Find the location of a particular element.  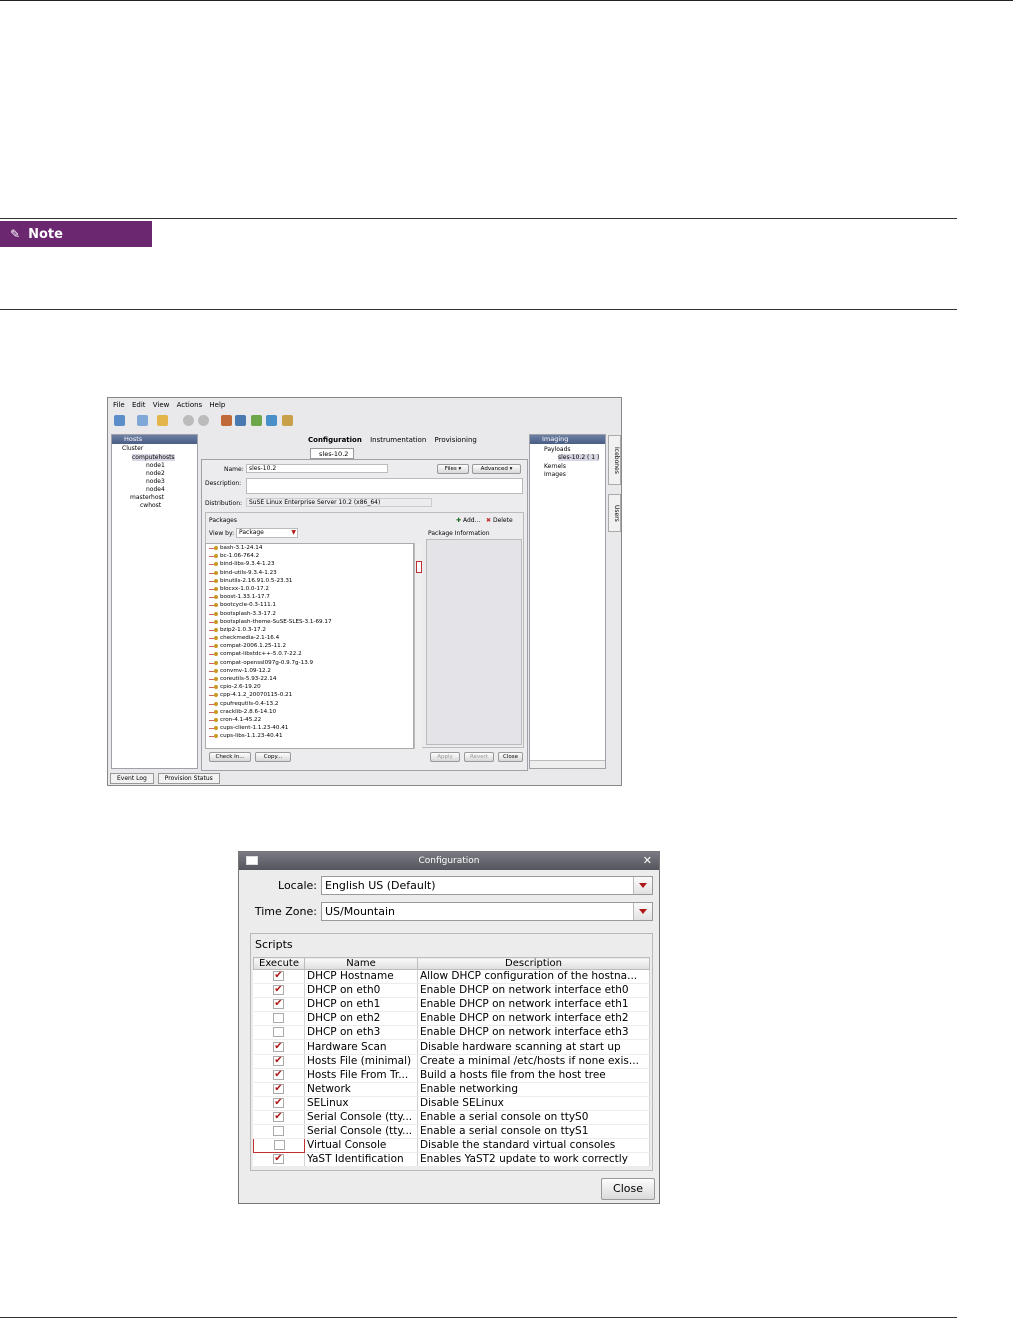

package-item: bc-1.06-764.2 is located at coordinates (309, 556).